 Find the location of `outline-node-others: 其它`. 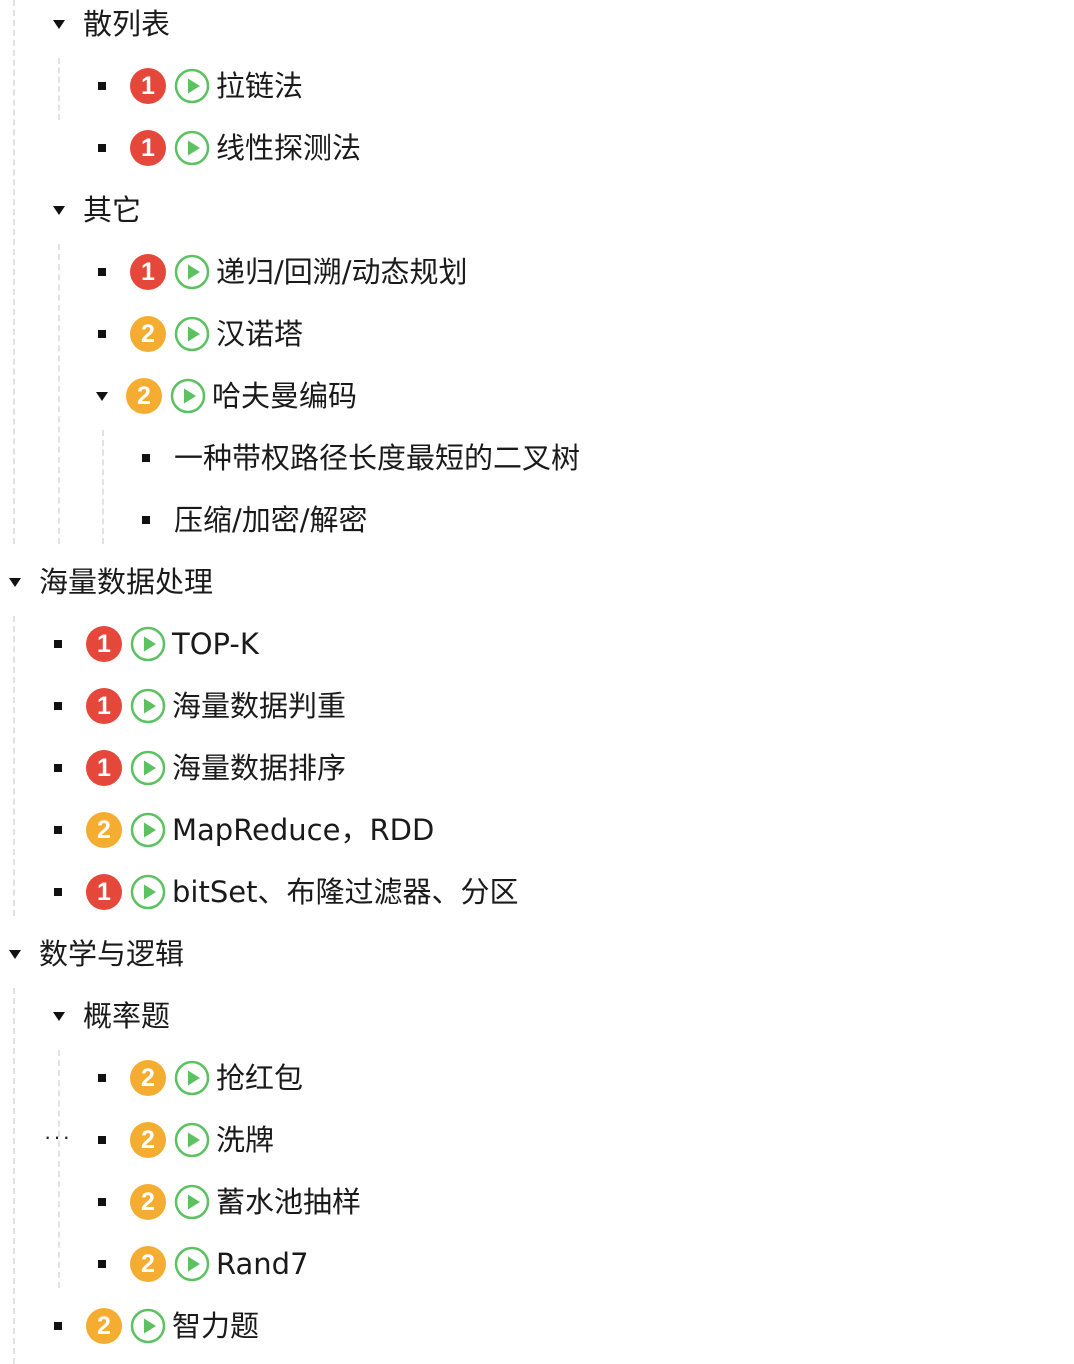

outline-node-others: 其它 is located at coordinates (97, 210).